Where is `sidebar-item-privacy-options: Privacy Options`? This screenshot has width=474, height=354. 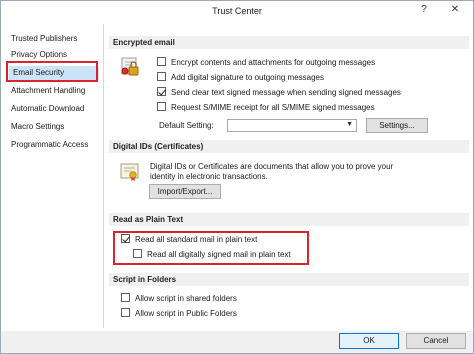
sidebar-item-privacy-options: Privacy Options is located at coordinates (39, 55).